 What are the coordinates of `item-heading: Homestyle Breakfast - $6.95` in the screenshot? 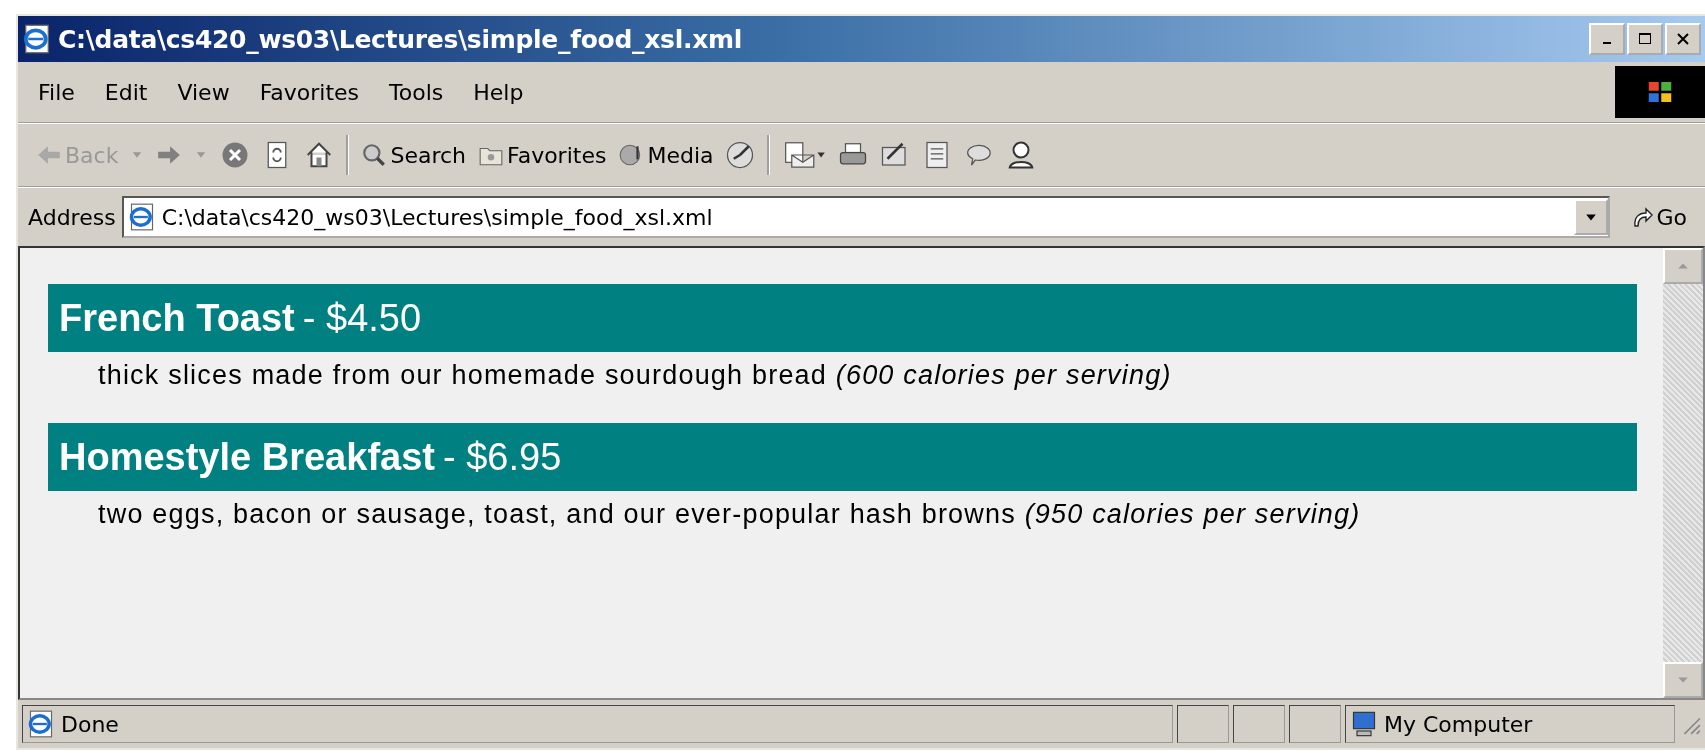 It's located at (842, 457).